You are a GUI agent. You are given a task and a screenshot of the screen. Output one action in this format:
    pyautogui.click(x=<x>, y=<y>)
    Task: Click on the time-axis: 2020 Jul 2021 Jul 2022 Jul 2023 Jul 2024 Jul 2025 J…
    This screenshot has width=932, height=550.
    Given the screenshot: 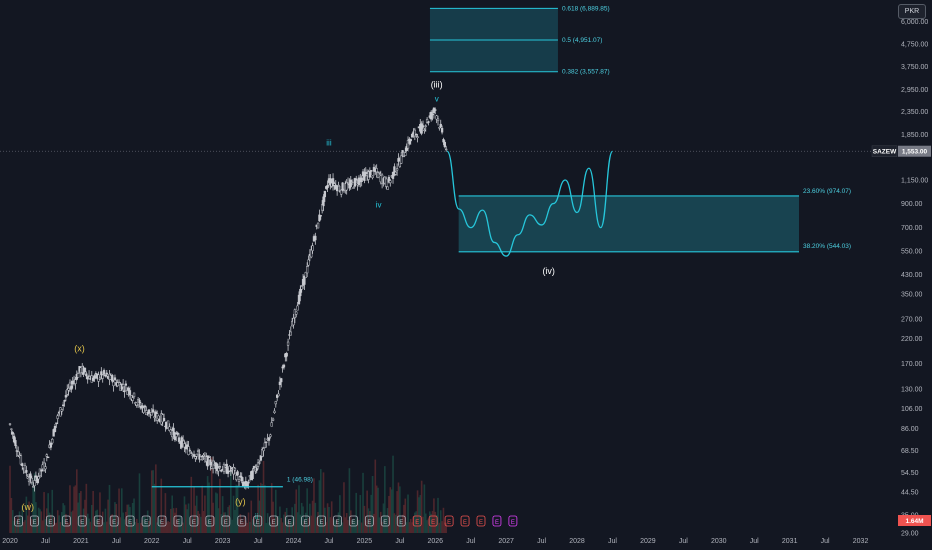 What is the action you would take?
    pyautogui.click(x=435, y=541)
    